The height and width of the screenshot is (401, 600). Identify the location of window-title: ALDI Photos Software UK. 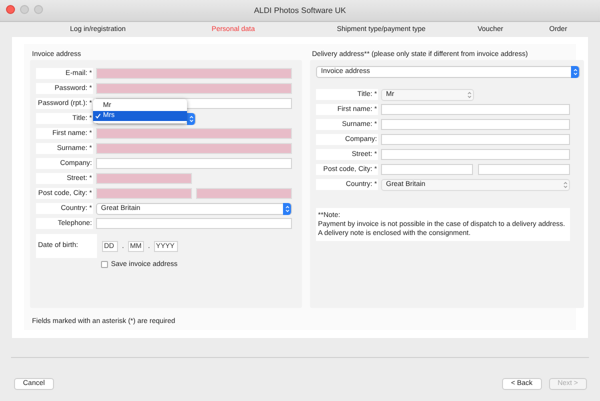
(300, 10).